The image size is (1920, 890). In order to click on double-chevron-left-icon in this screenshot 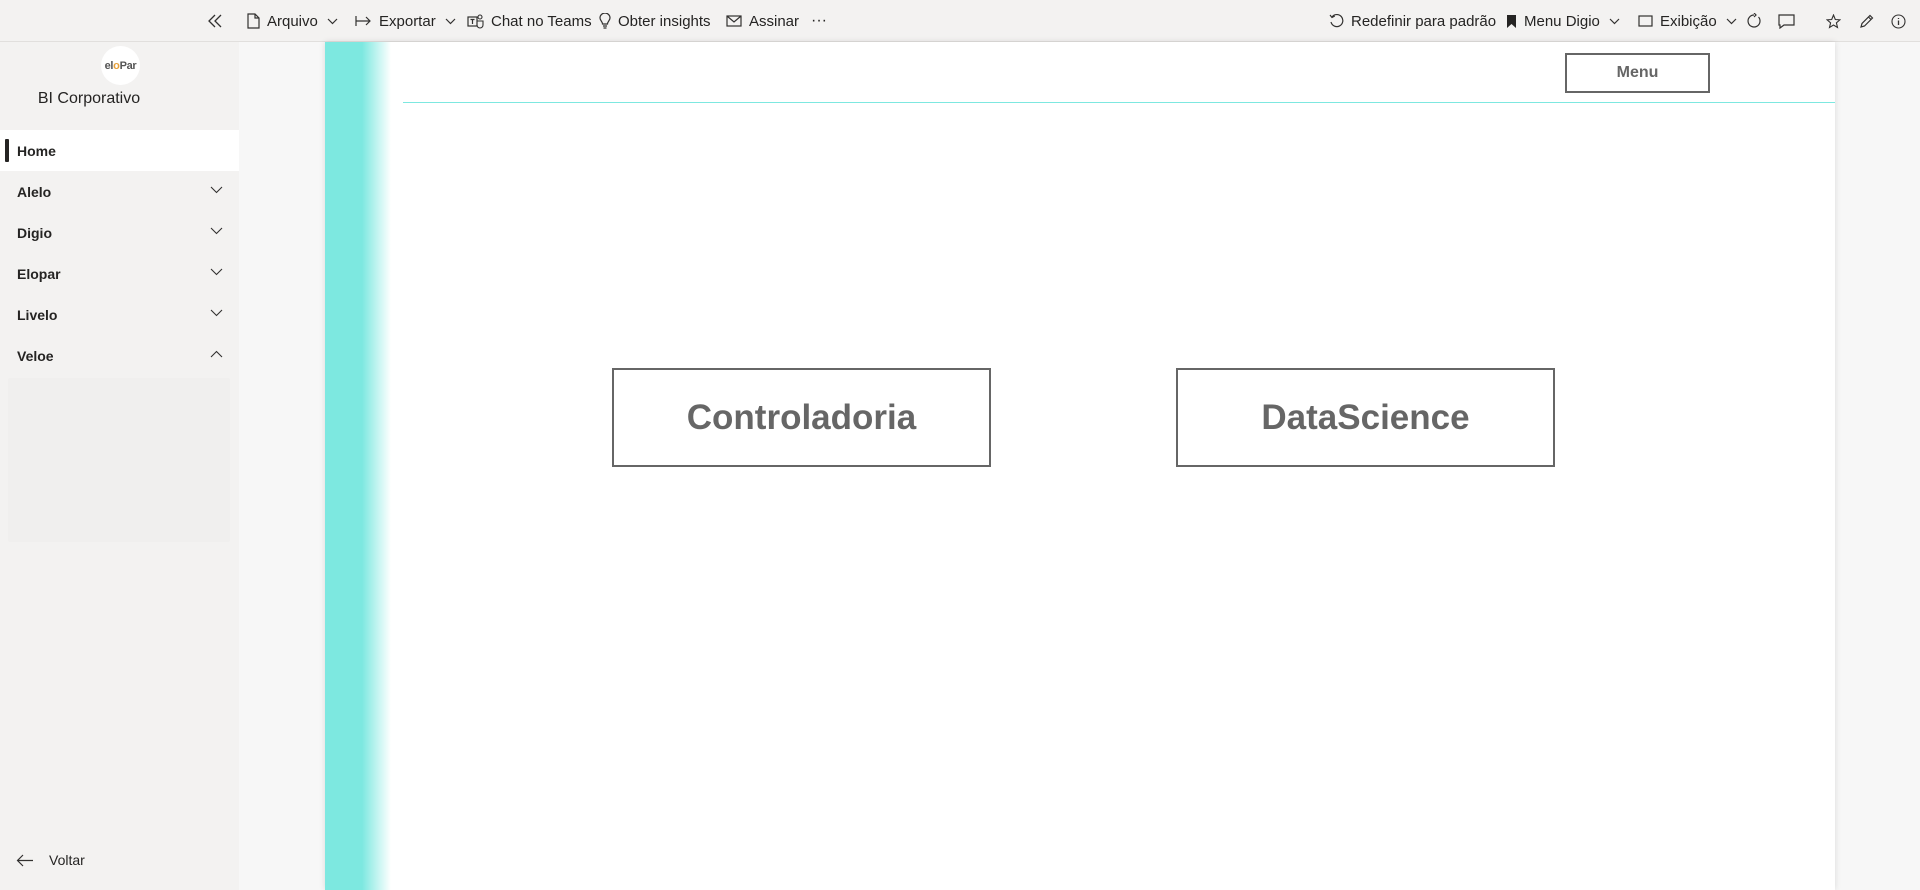, I will do `click(215, 21)`.